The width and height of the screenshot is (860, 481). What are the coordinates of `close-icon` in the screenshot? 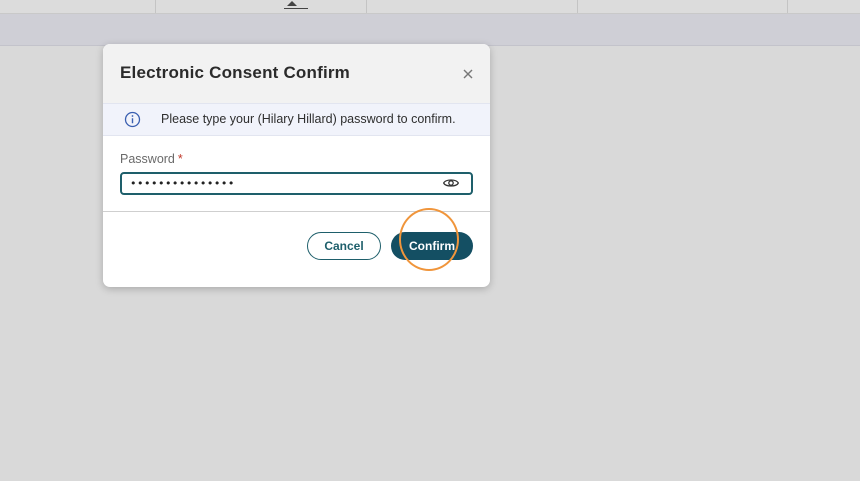 It's located at (468, 74).